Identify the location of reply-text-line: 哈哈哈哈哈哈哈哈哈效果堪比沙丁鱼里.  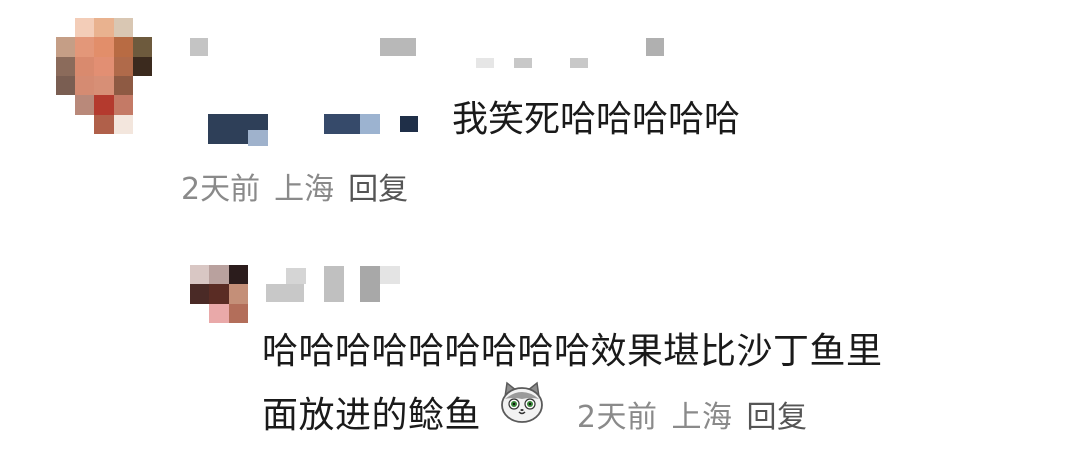
(572, 351).